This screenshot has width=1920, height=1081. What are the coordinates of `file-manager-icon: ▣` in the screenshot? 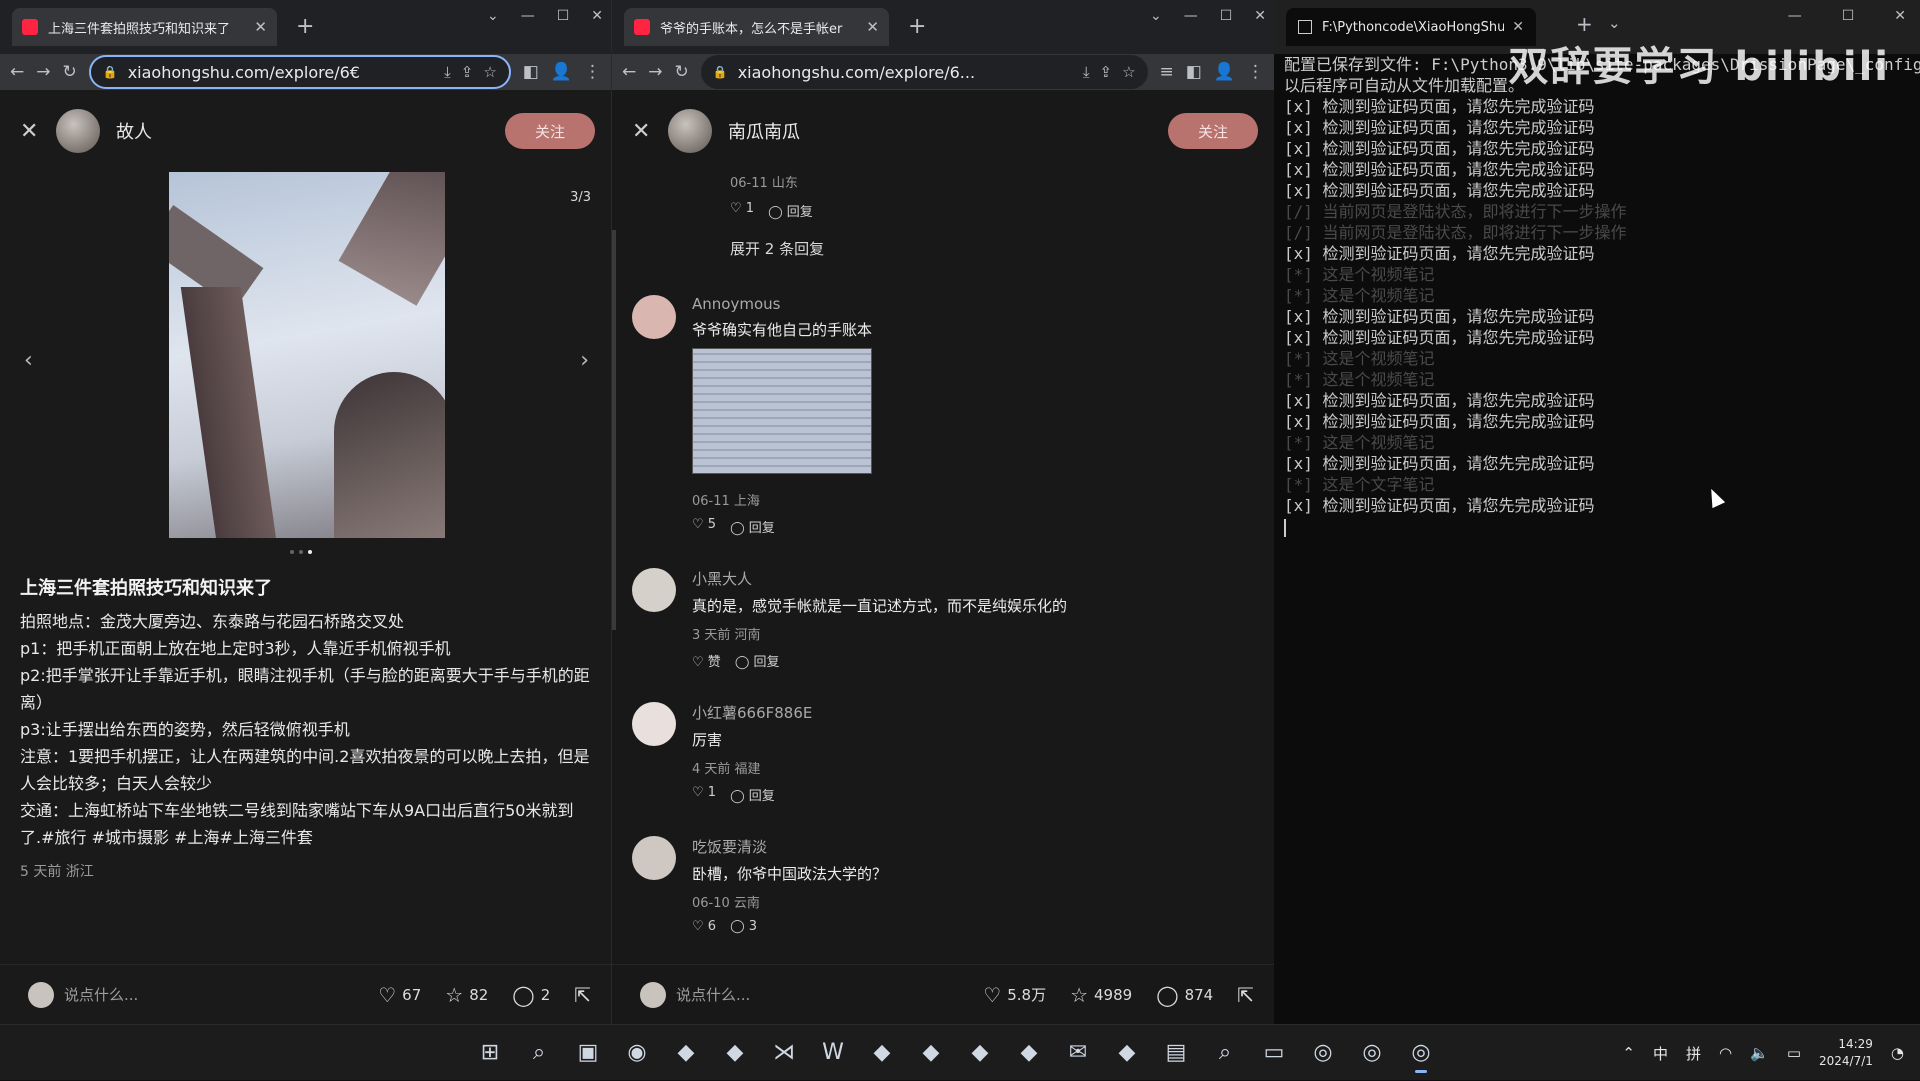 It's located at (588, 1052).